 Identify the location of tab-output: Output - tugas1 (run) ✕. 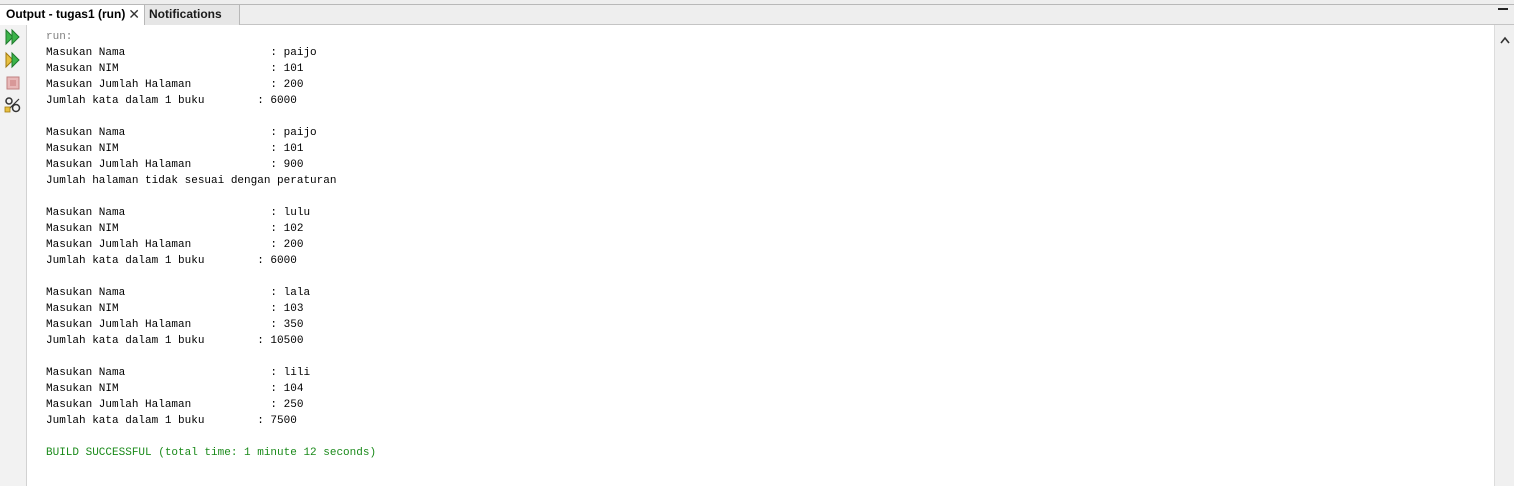
(72, 15).